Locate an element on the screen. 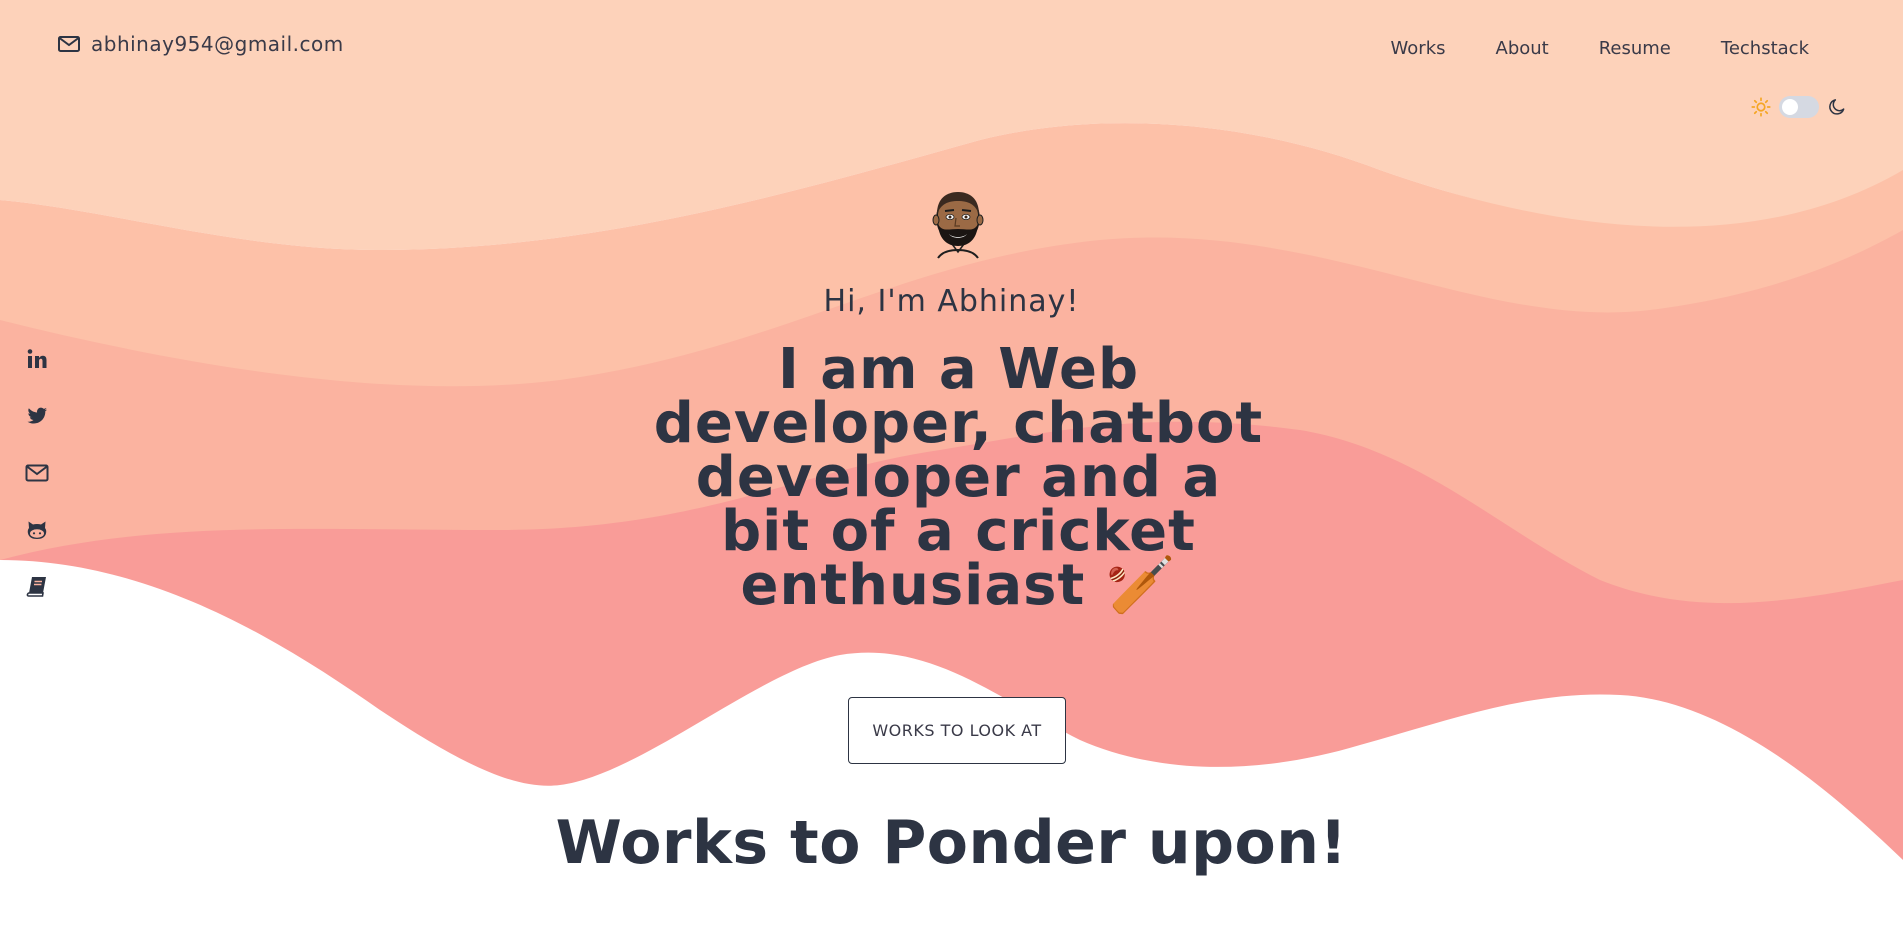 The height and width of the screenshot is (939, 1903). theme-switch-knob is located at coordinates (1790, 107).